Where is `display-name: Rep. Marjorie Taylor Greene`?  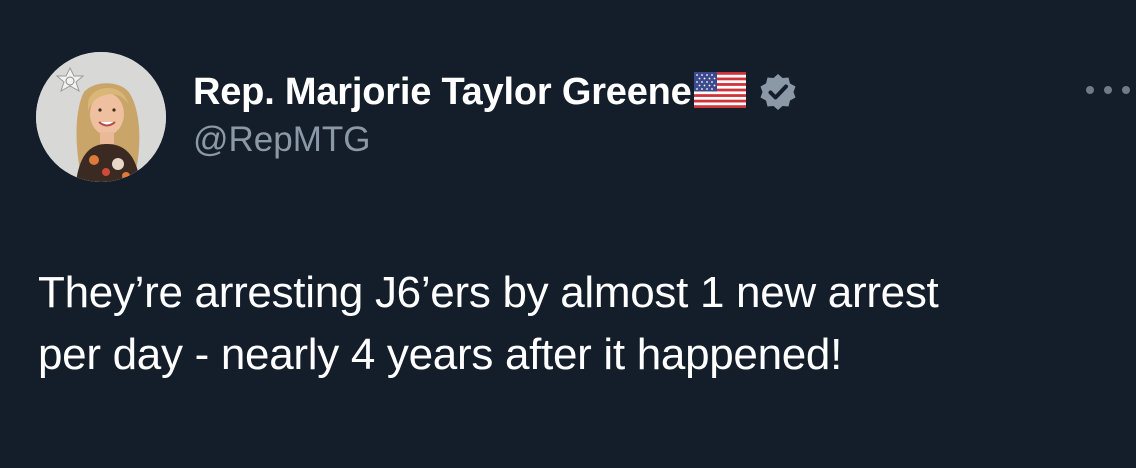
display-name: Rep. Marjorie Taylor Greene is located at coordinates (442, 92).